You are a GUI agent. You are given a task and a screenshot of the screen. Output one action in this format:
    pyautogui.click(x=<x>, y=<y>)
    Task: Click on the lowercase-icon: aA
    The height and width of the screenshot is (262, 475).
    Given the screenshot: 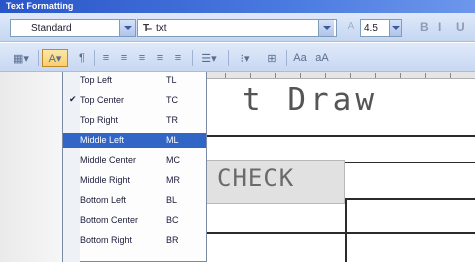 What is the action you would take?
    pyautogui.click(x=322, y=58)
    